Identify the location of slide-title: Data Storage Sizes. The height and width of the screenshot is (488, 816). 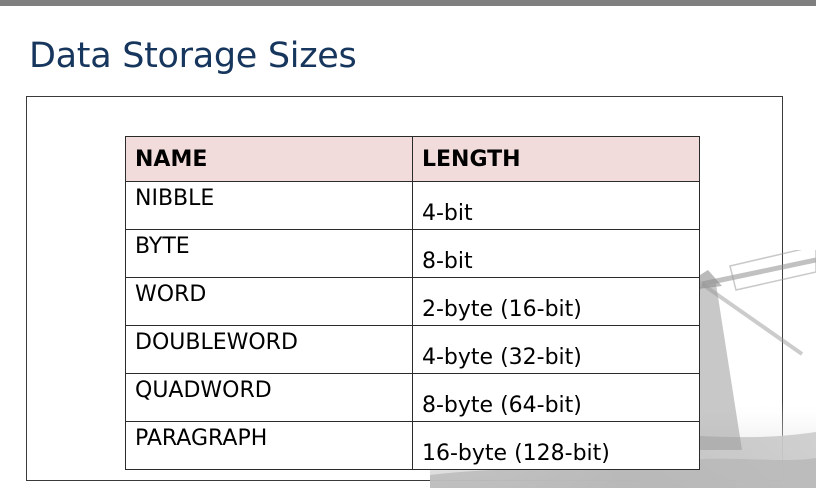
(193, 56).